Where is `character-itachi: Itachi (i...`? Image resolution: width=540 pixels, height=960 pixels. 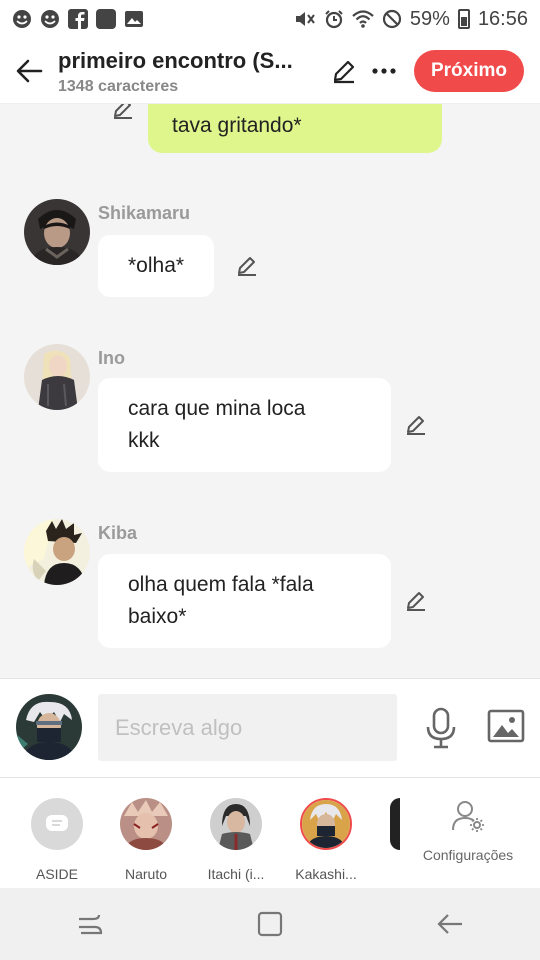 character-itachi: Itachi (i... is located at coordinates (236, 840).